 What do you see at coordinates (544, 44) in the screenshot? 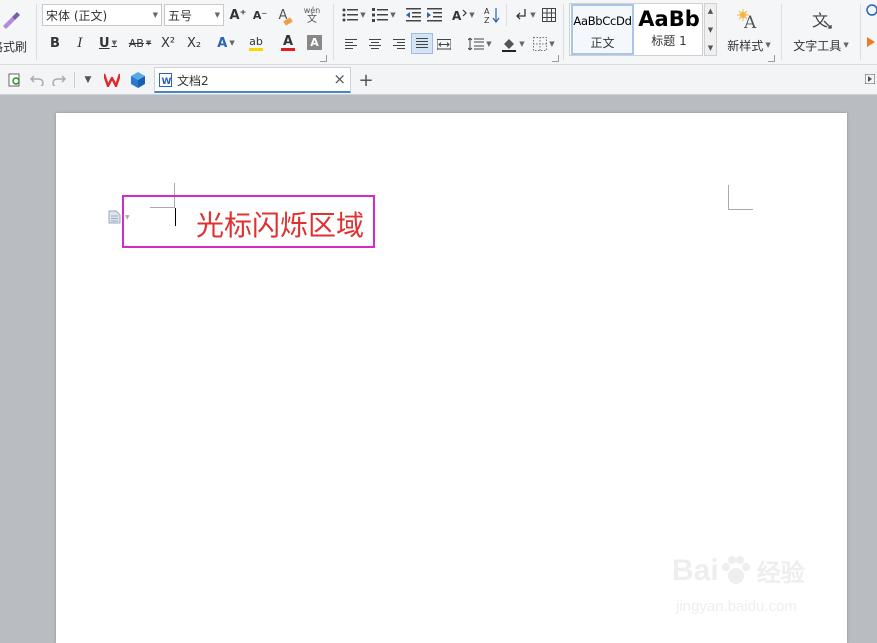
I see `borders-button: ▼` at bounding box center [544, 44].